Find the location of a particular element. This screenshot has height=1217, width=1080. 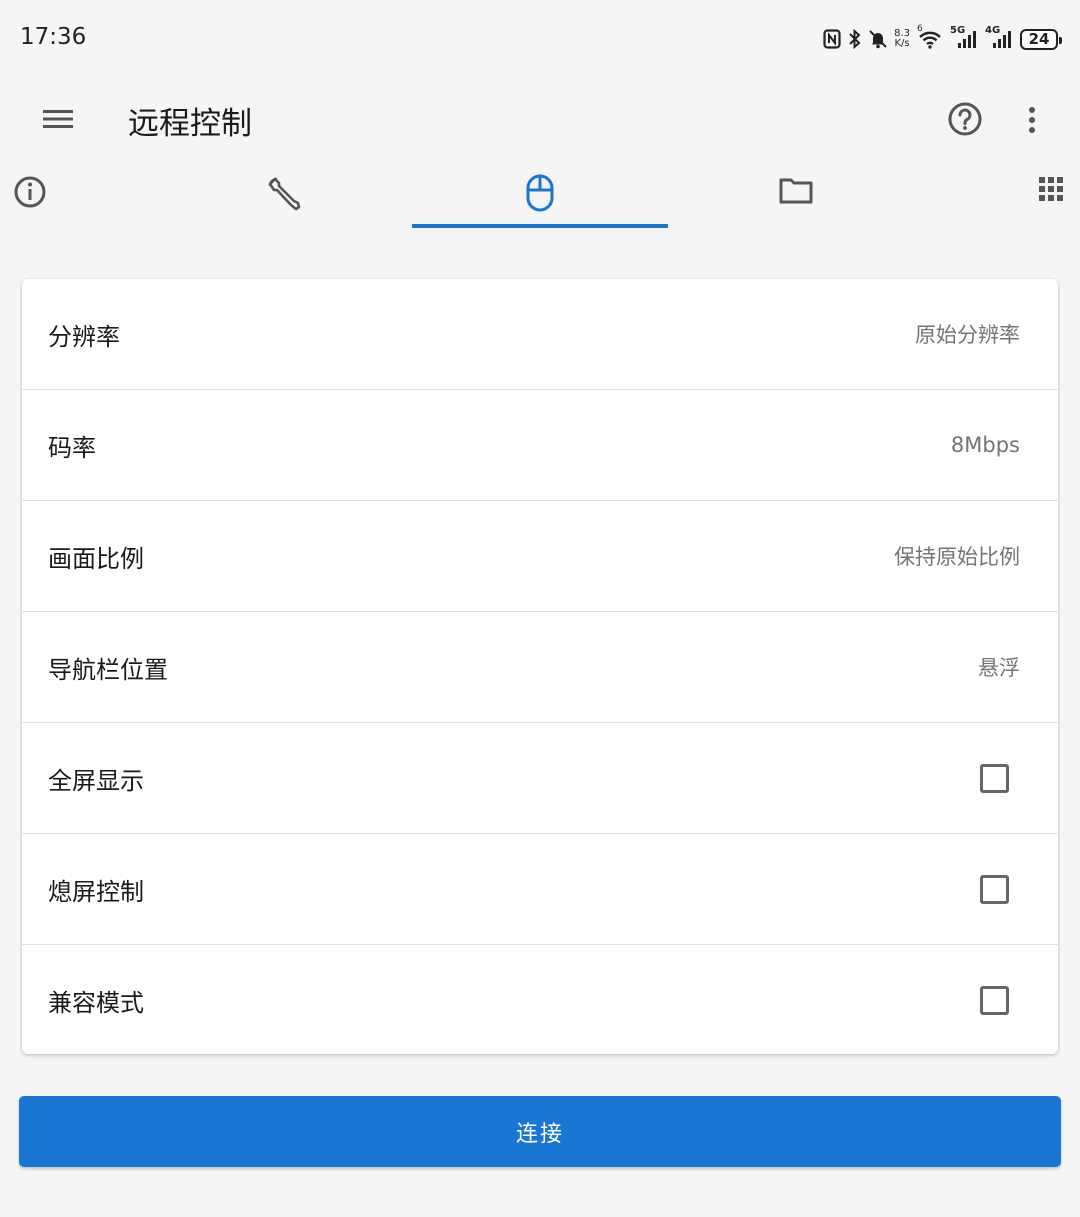

setting-resolution: 分辨率 原始分辨率 is located at coordinates (540, 334).